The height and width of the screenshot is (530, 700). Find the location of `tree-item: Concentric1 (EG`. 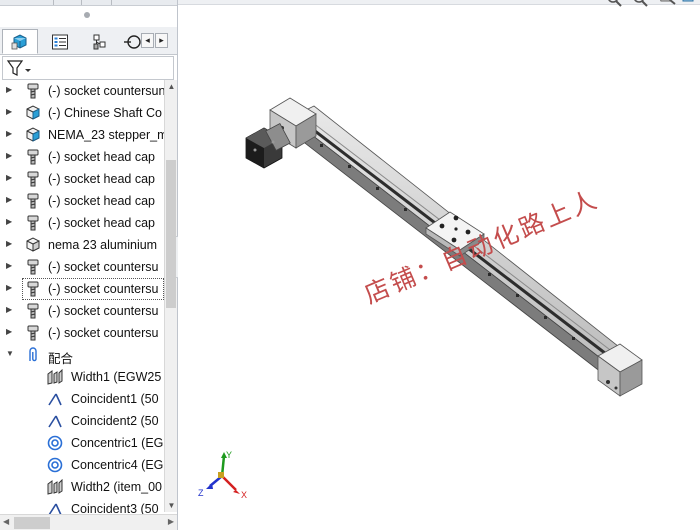

tree-item: Concentric1 (EG is located at coordinates (82, 443).